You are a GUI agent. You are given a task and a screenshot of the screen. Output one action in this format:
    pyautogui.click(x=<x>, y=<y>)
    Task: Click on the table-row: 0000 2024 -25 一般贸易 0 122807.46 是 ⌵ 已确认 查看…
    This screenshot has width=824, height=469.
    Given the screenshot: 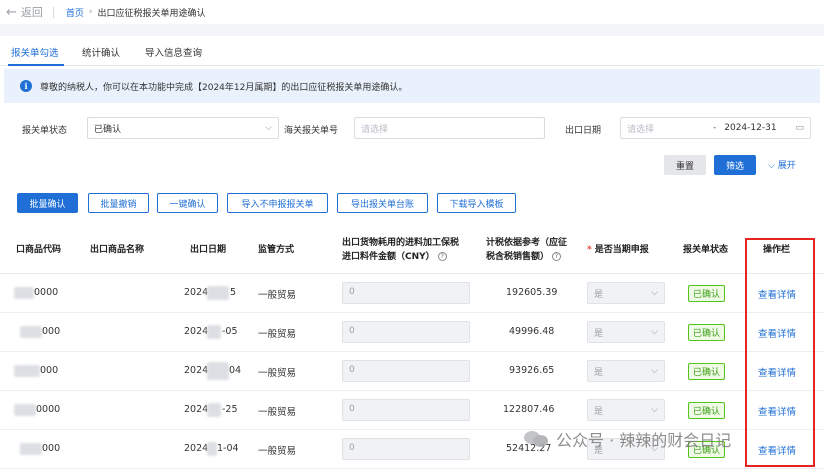 What is the action you would take?
    pyautogui.click(x=412, y=410)
    